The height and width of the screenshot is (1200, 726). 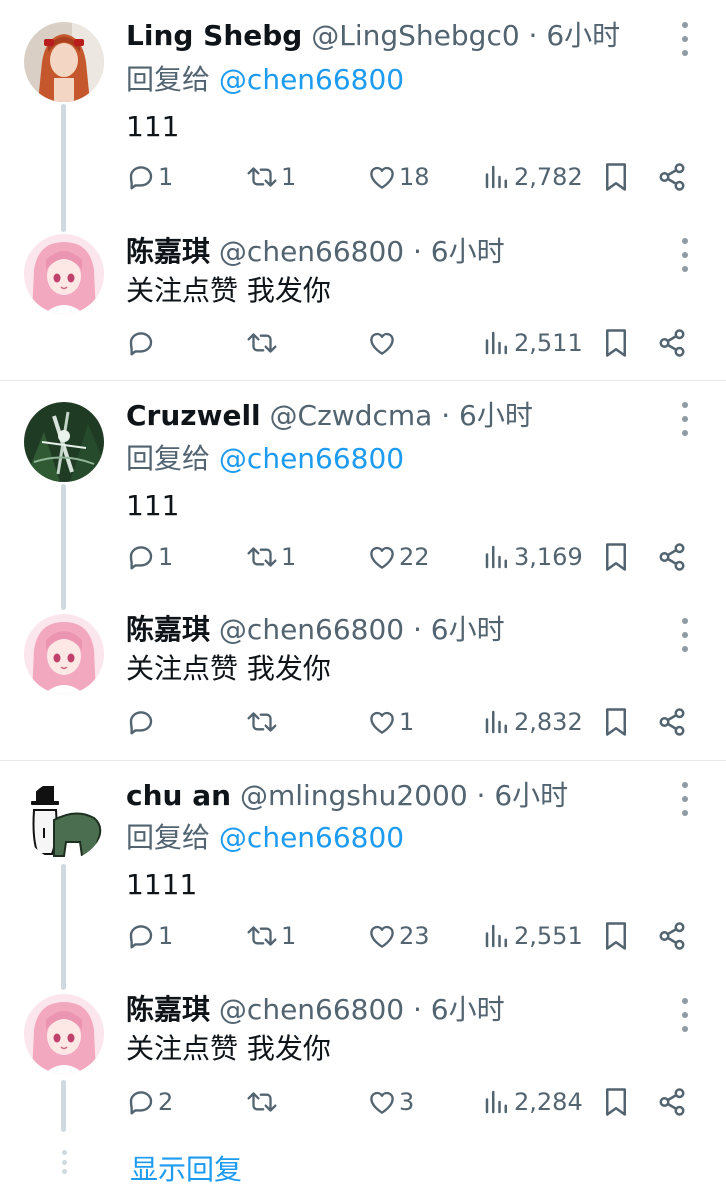 What do you see at coordinates (398, 557) in the screenshot?
I see `like-button: 22` at bounding box center [398, 557].